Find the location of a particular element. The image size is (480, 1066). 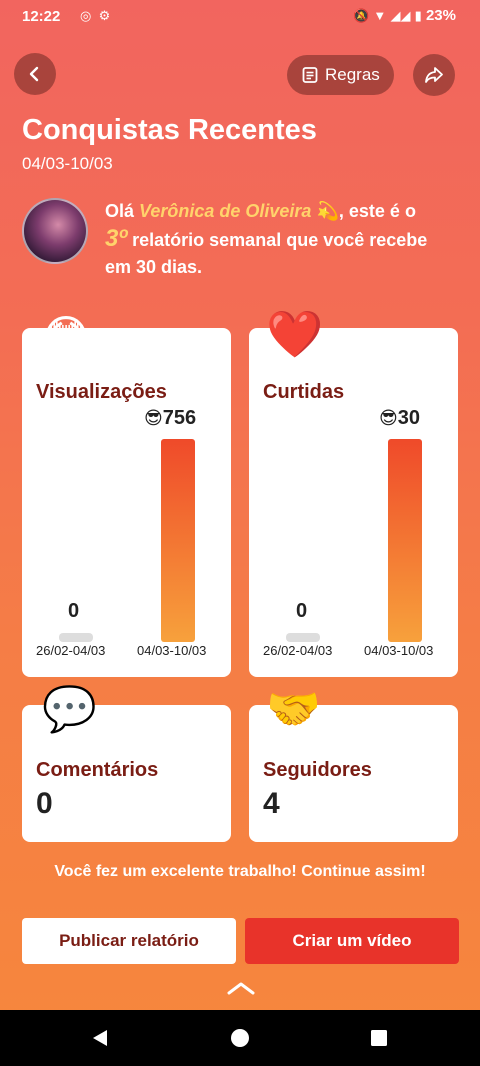

rules-button: Regras is located at coordinates (340, 75).